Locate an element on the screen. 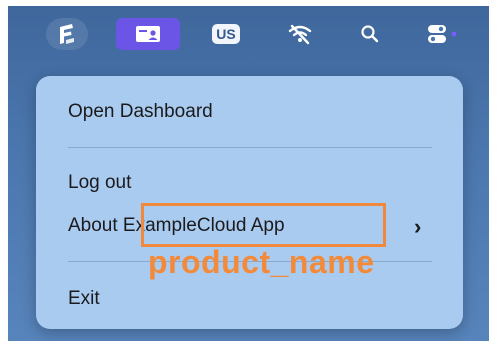 The image size is (497, 347). menu-item-log-out: Log out is located at coordinates (99, 183).